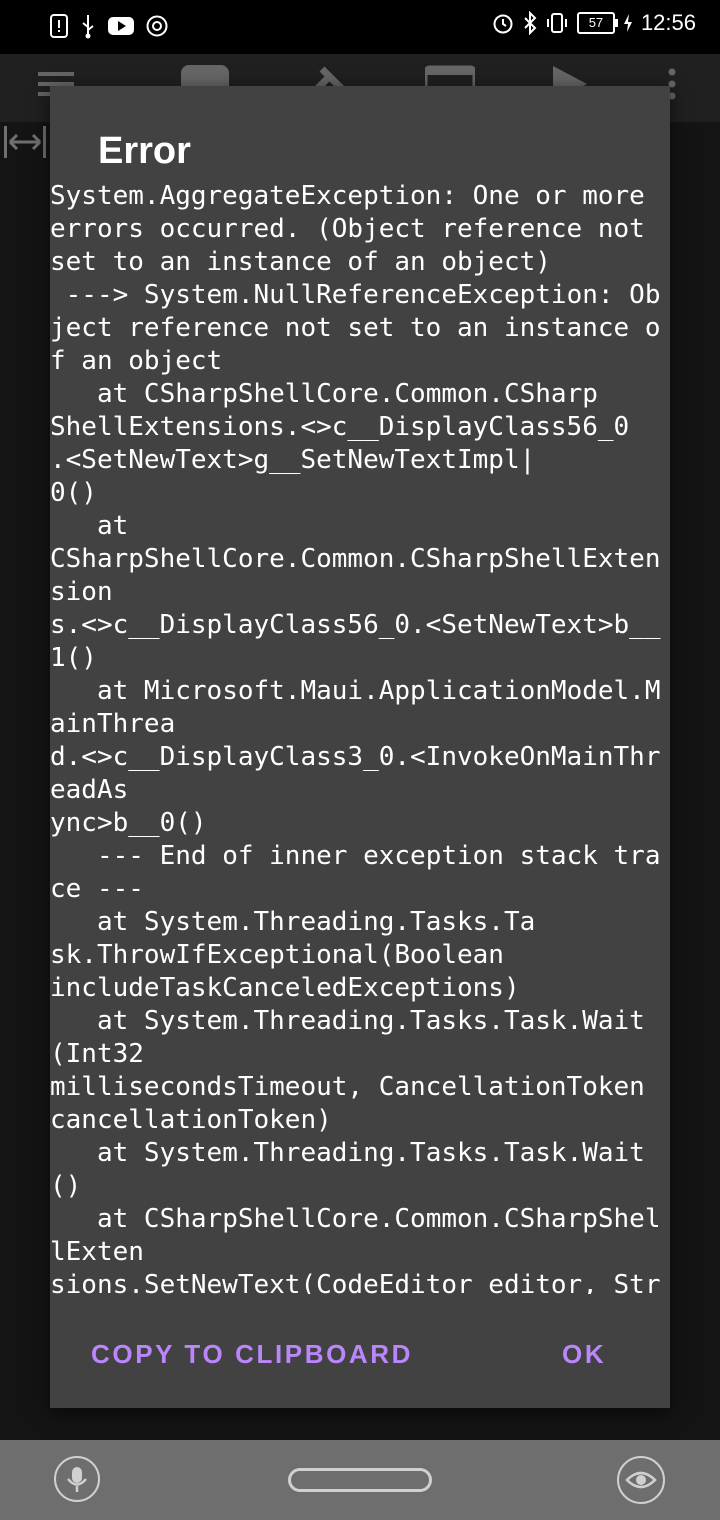 Image resolution: width=720 pixels, height=1520 pixels. I want to click on status-bar: 57 12:56, so click(360, 27).